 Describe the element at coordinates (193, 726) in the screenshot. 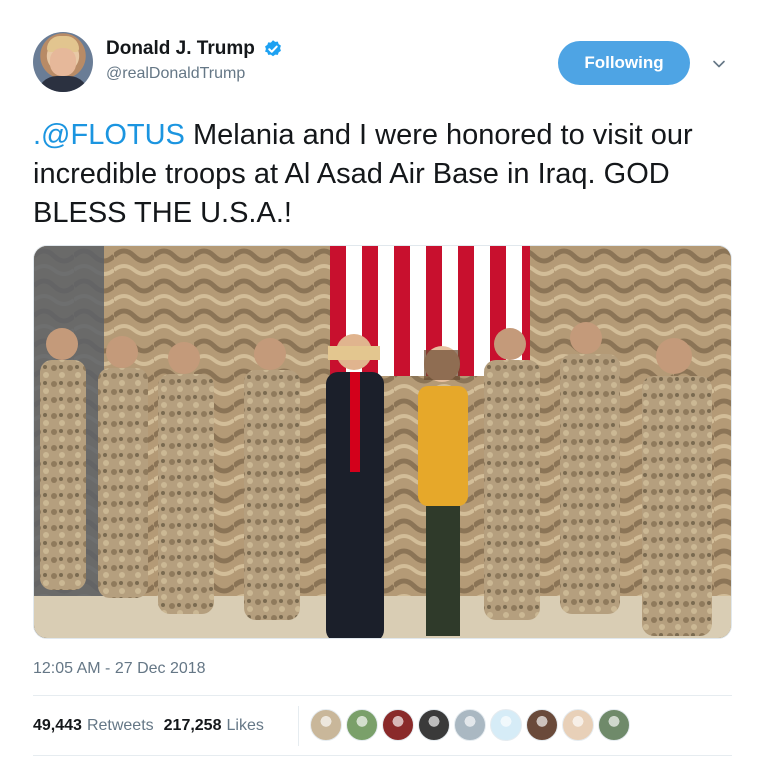

I see `likes-count: 217,258` at that location.